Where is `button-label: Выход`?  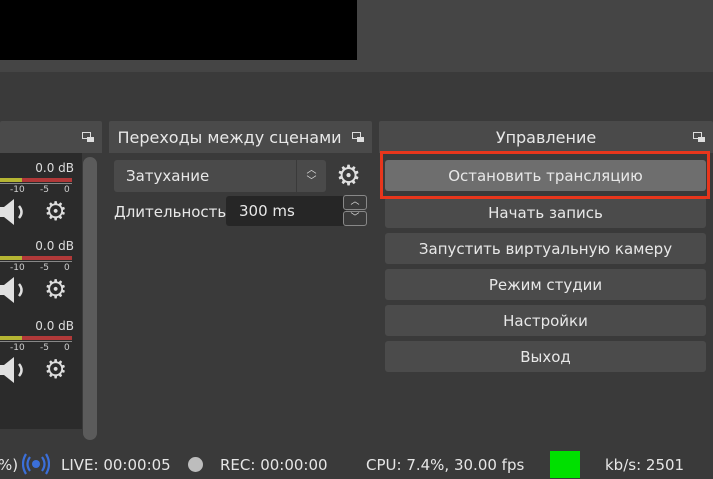 button-label: Выход is located at coordinates (545, 356).